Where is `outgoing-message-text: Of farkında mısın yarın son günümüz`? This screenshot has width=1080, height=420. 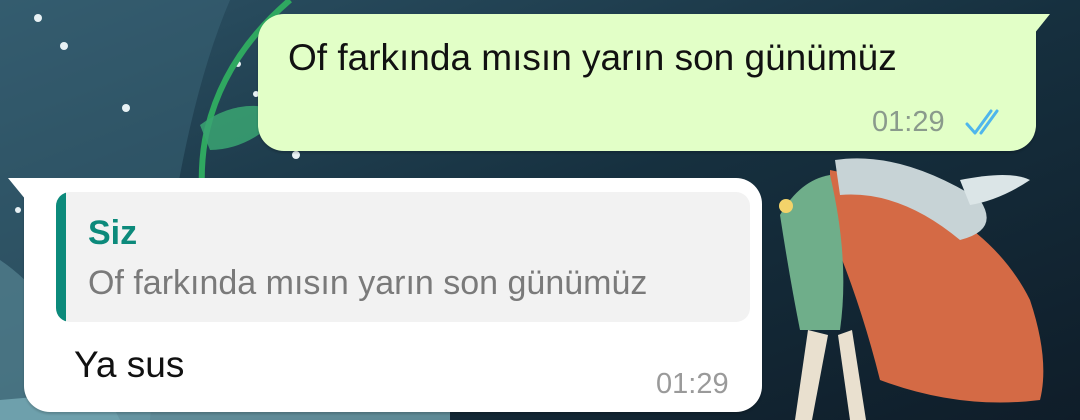 outgoing-message-text: Of farkında mısın yarın son günümüz is located at coordinates (592, 57).